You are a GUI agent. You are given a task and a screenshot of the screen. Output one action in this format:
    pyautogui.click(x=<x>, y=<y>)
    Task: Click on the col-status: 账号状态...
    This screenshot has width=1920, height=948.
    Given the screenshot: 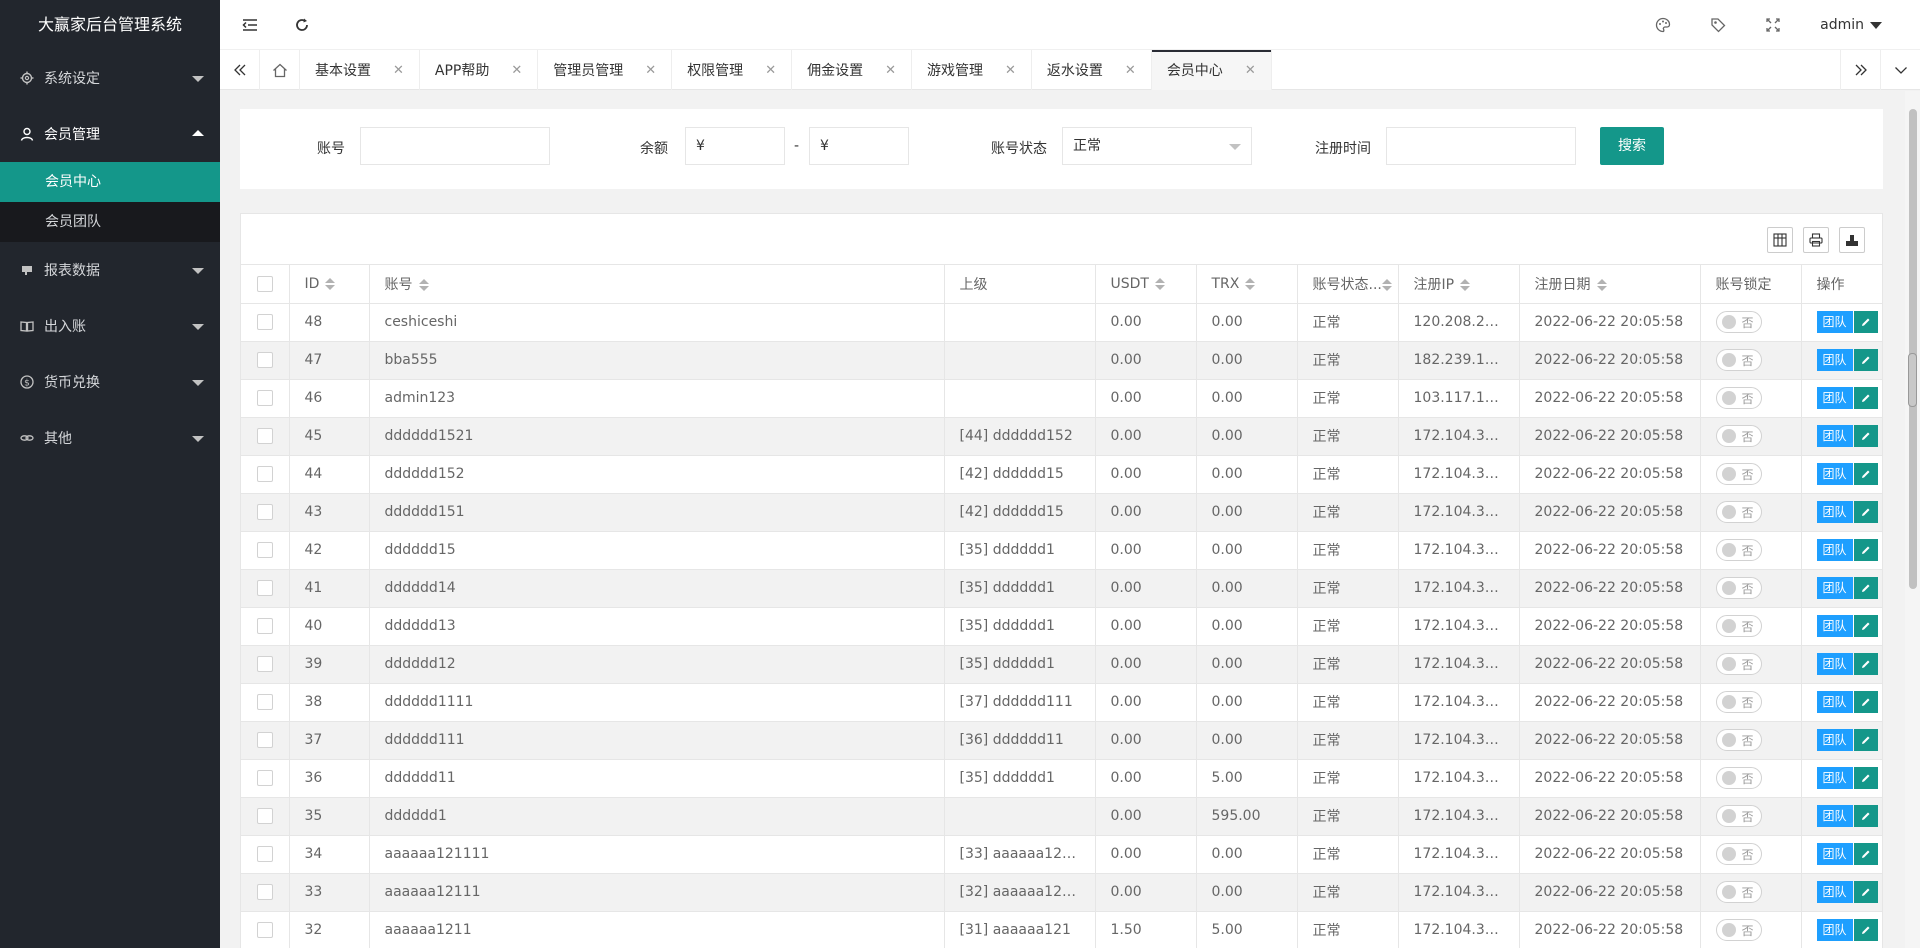 What is the action you would take?
    pyautogui.click(x=1348, y=284)
    